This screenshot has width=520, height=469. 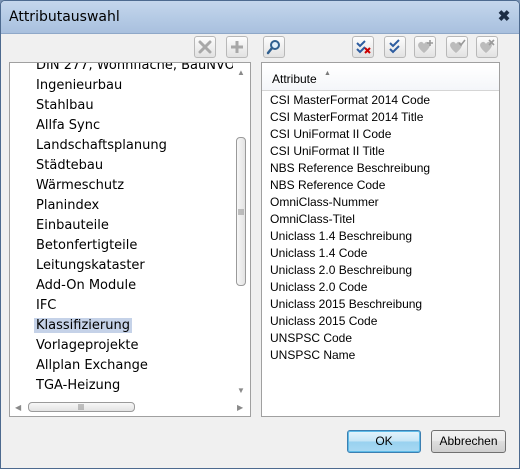 I want to click on list-item: Ingenieurbau, so click(x=122, y=86).